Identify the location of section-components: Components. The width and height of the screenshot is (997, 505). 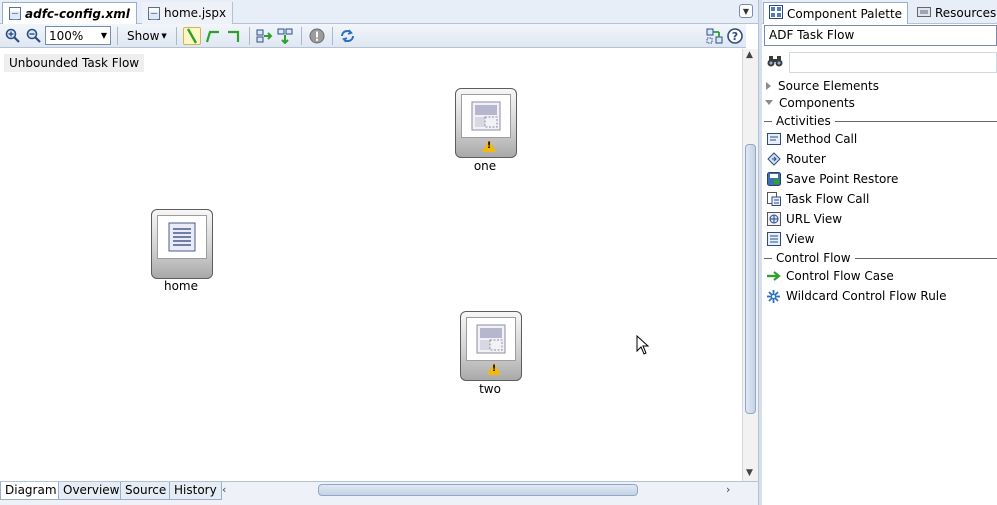
(809, 102).